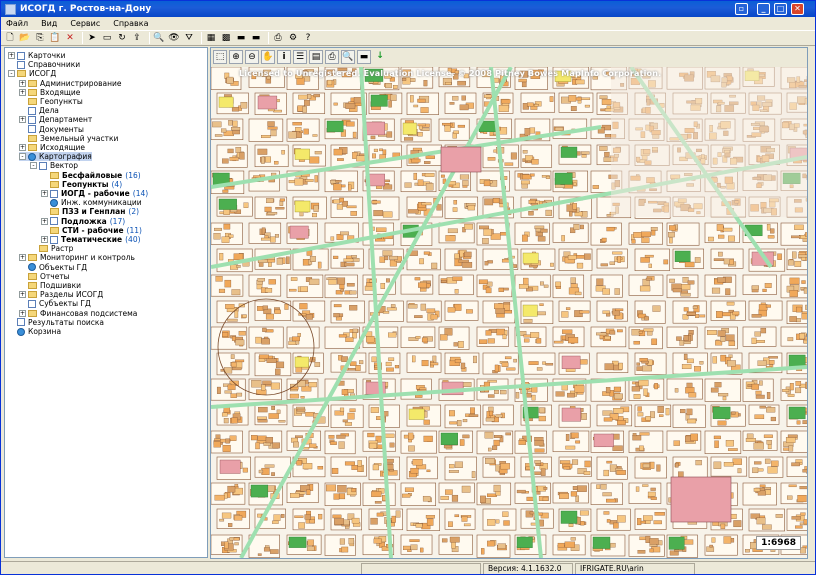 This screenshot has width=819, height=577. Describe the element at coordinates (189, 38) in the screenshot. I see `filter-icon: ⛛` at that location.